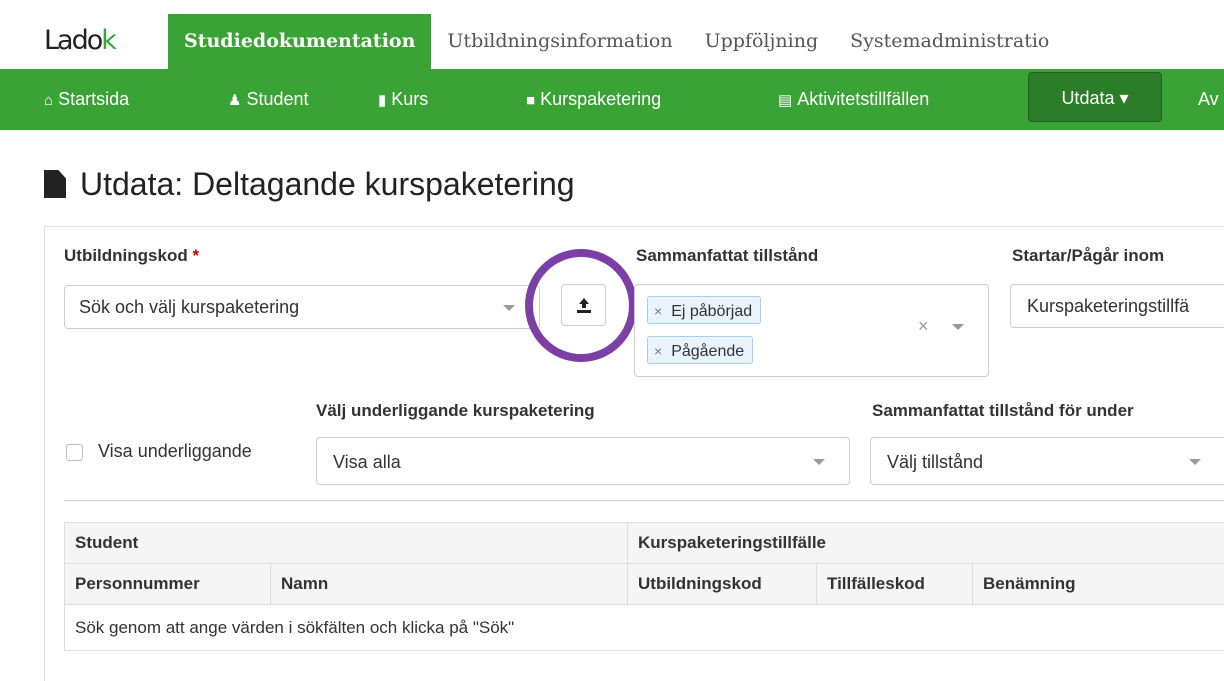 This screenshot has width=1224, height=681. I want to click on visa-underliggande-label: Visa underliggande, so click(175, 451).